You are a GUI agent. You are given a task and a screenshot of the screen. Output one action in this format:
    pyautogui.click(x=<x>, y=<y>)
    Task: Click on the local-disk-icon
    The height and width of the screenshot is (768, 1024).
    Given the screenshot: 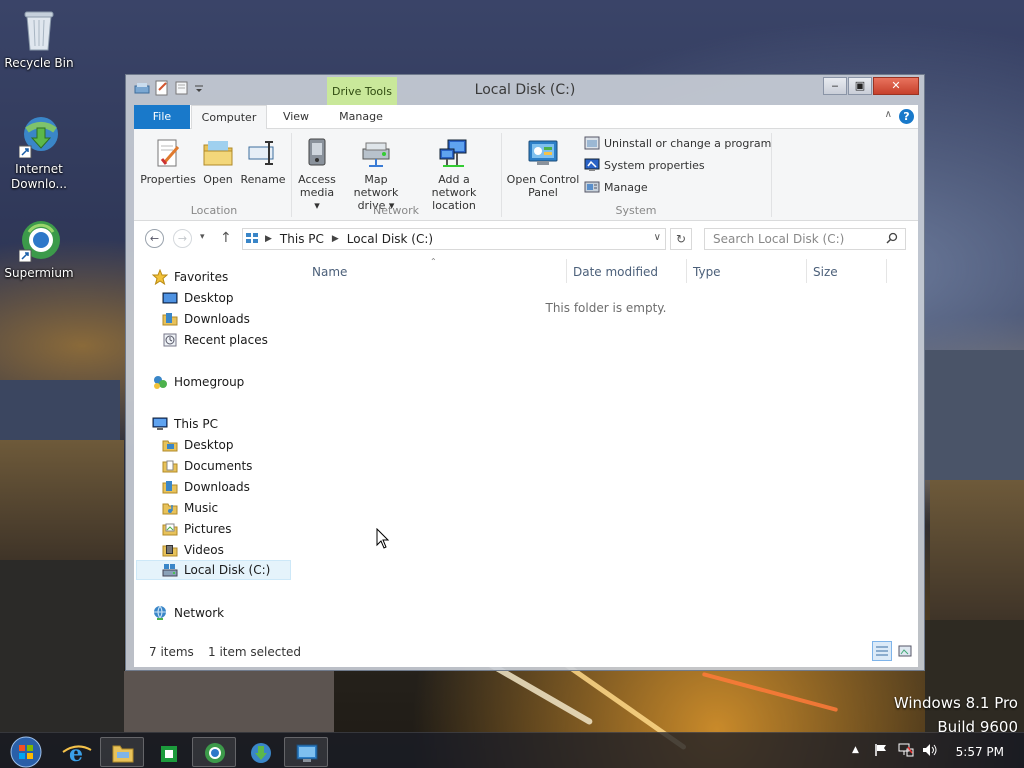 What is the action you would take?
    pyautogui.click(x=170, y=570)
    